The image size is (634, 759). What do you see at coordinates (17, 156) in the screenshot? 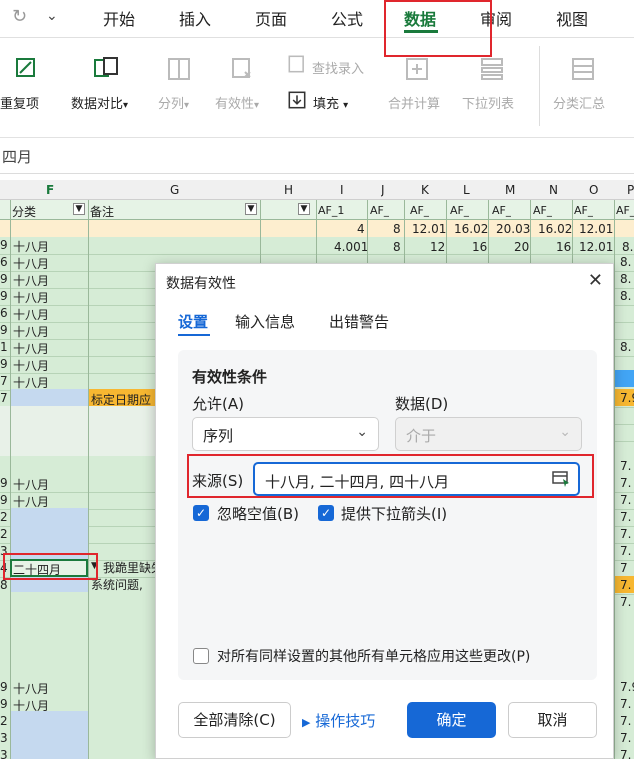
I see `formula-value: 四月` at bounding box center [17, 156].